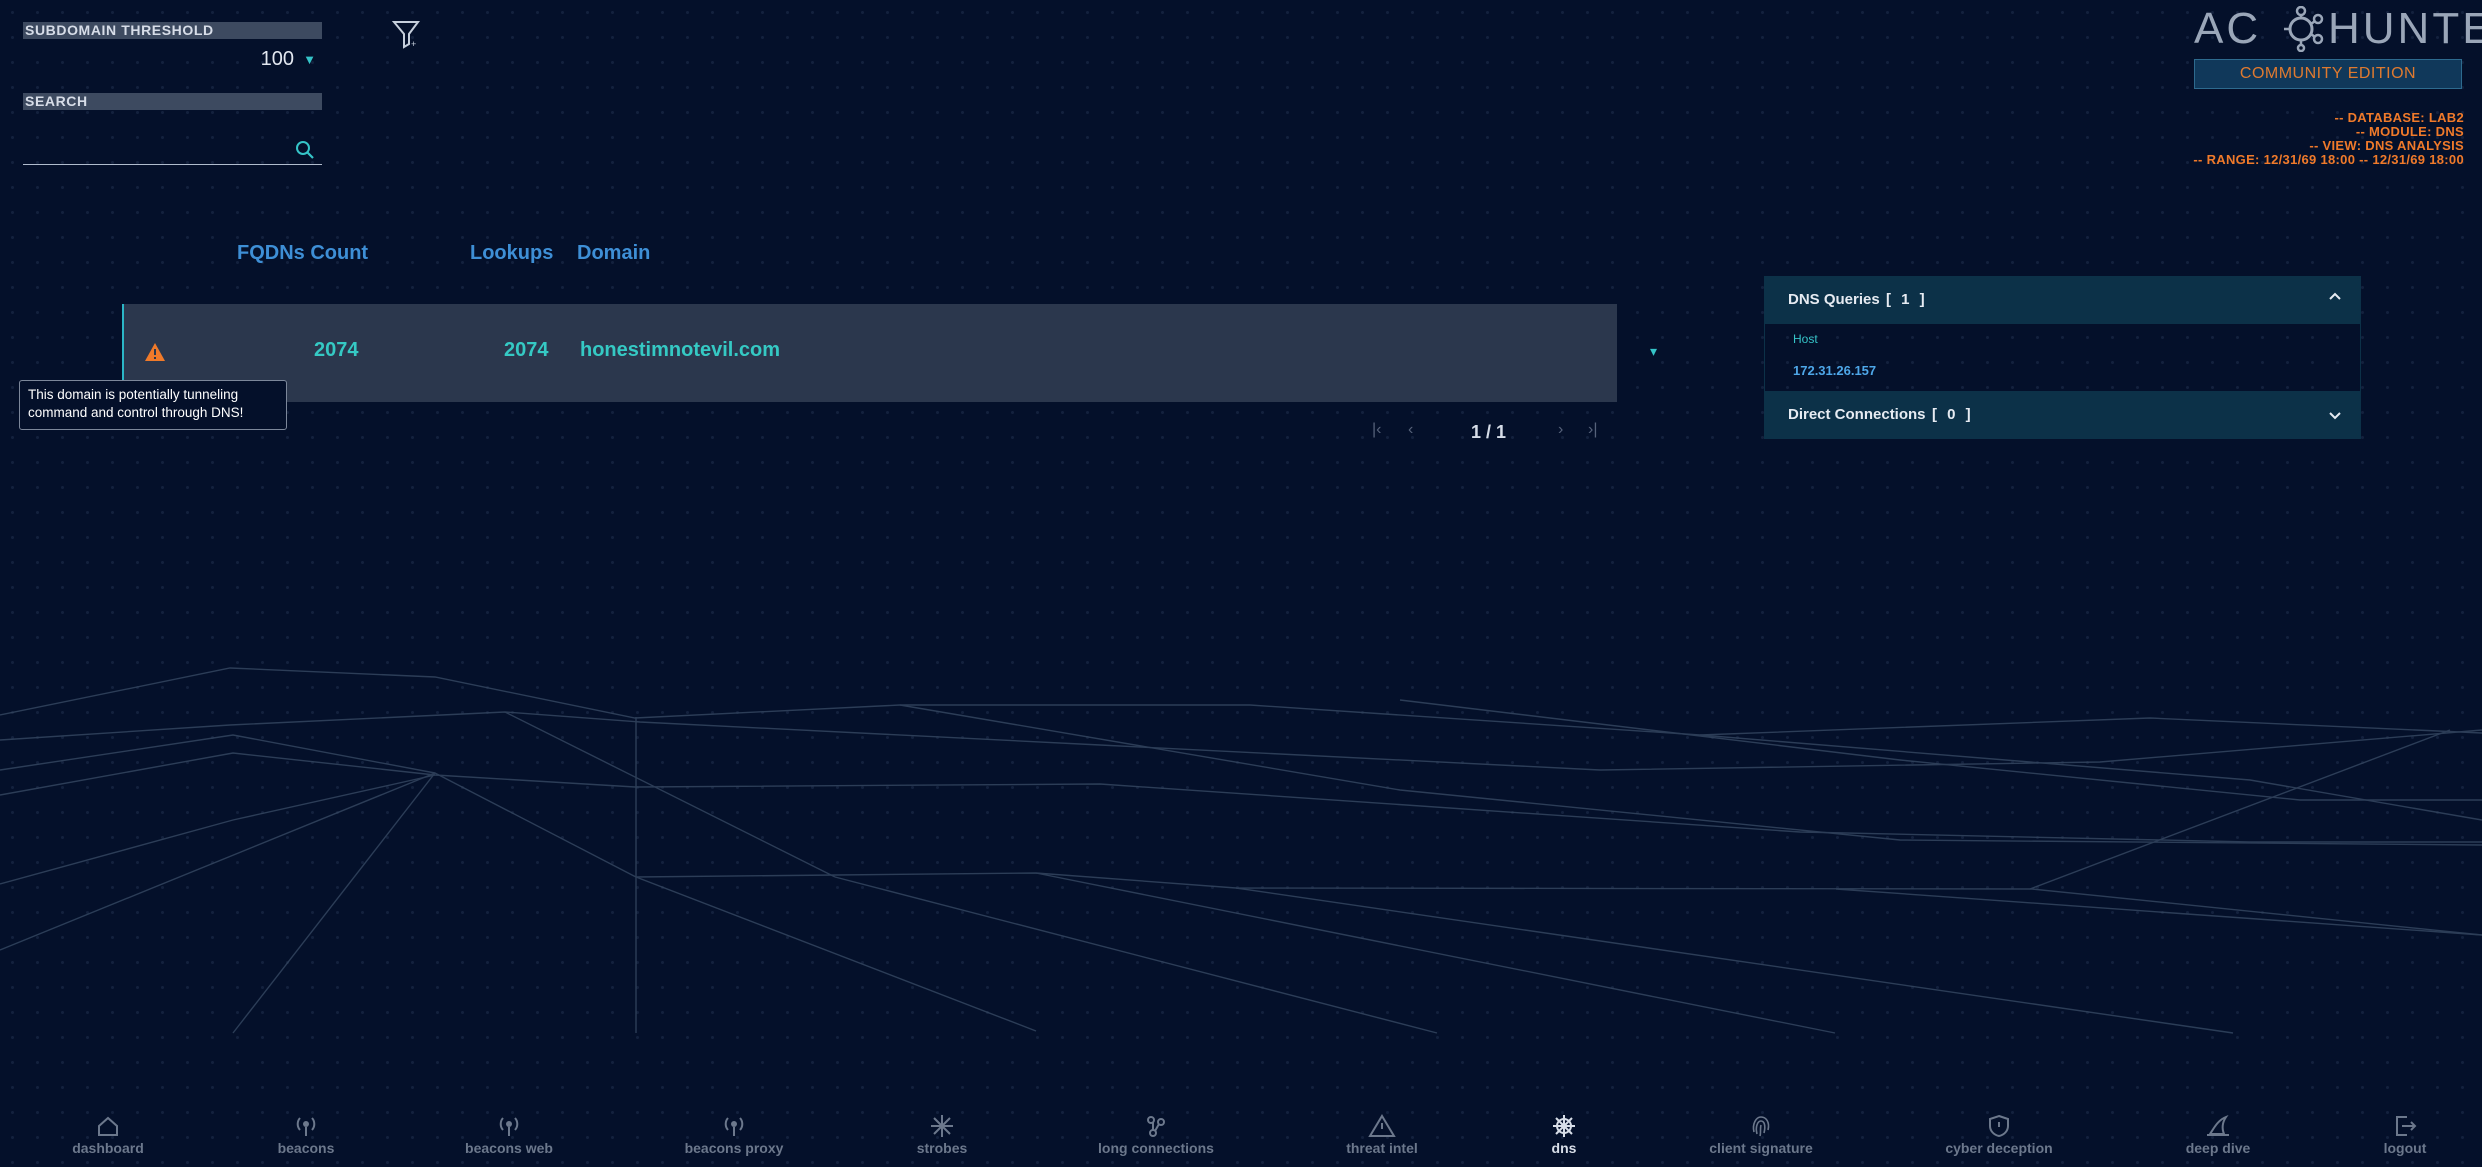 Image resolution: width=2482 pixels, height=1167 pixels. What do you see at coordinates (1907, 299) in the screenshot?
I see `dns-queries-count: [ 1 ]` at bounding box center [1907, 299].